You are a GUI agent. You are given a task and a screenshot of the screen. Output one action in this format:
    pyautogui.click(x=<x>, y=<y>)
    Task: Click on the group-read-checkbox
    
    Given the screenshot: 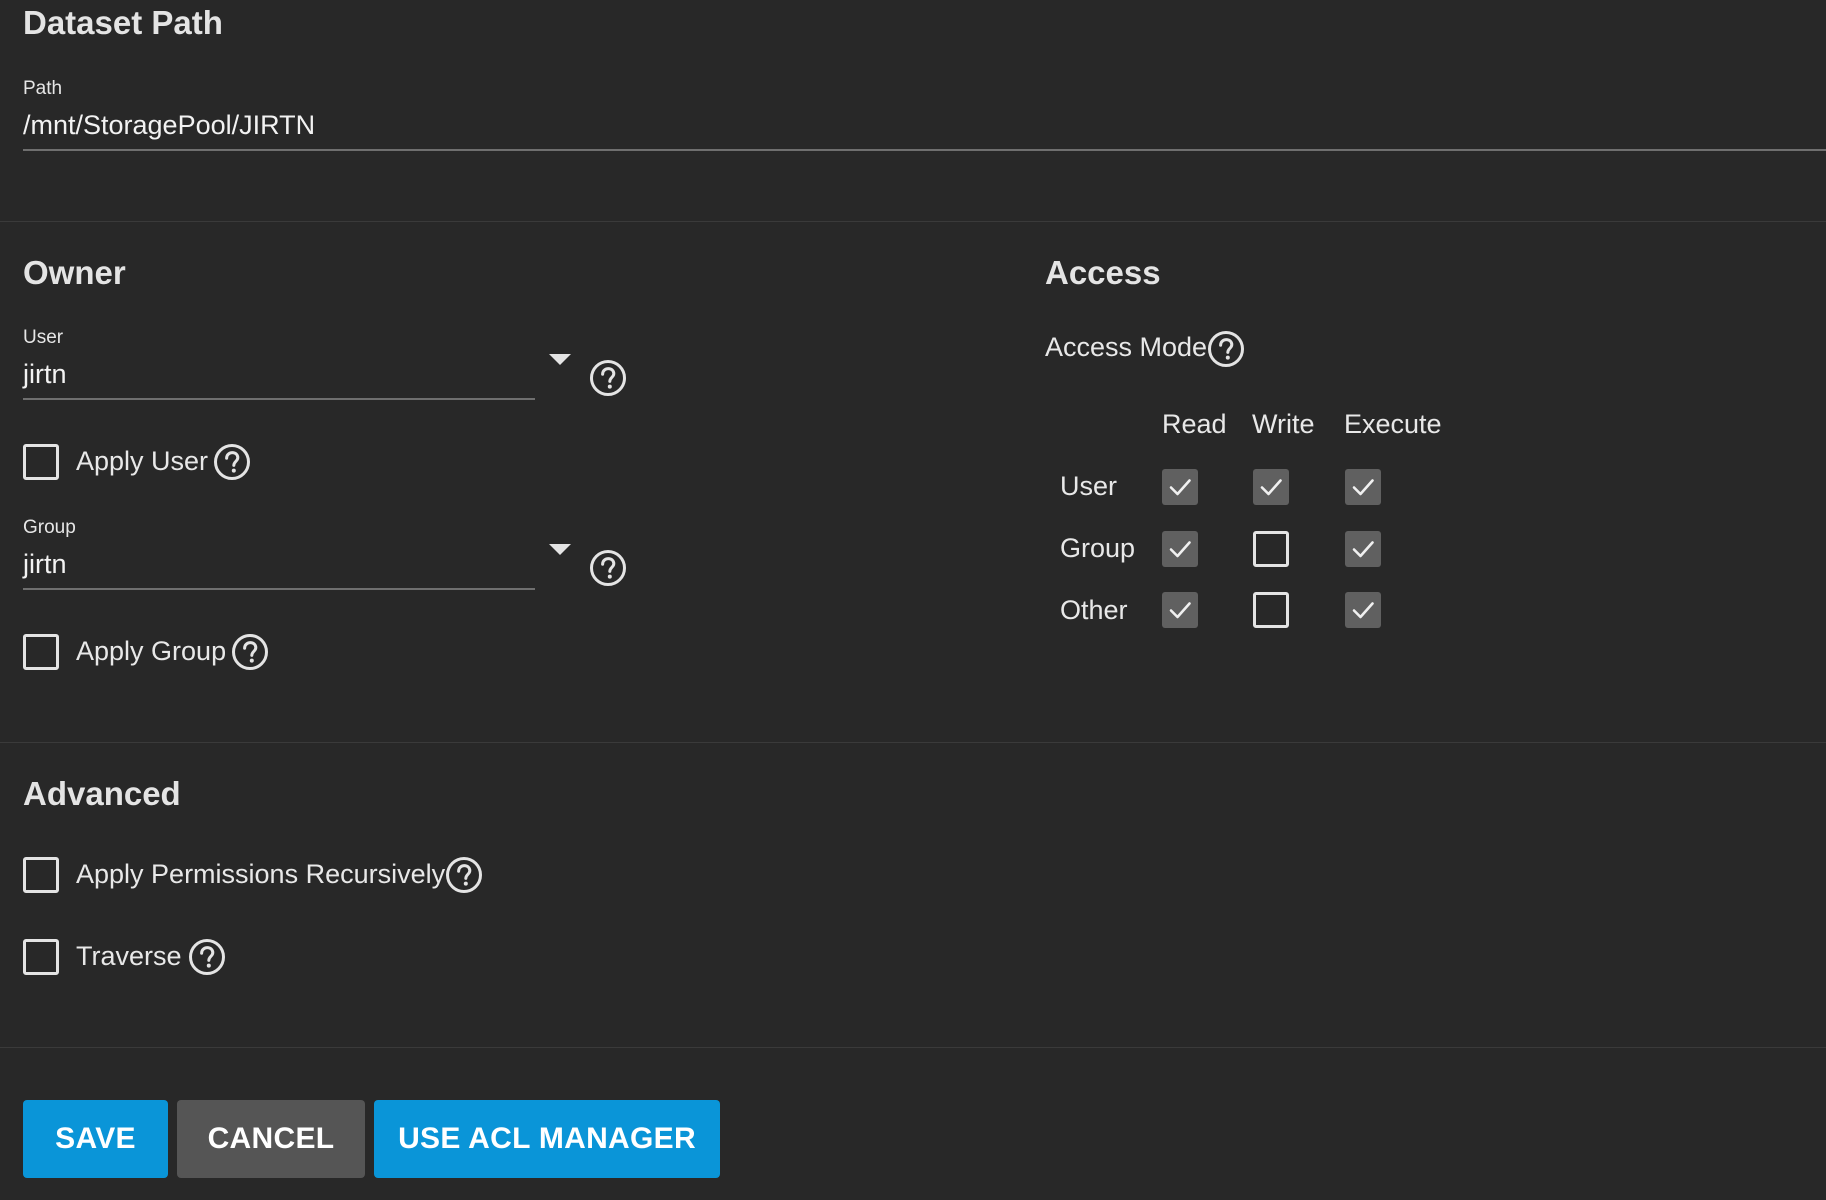 What is the action you would take?
    pyautogui.click(x=1180, y=549)
    